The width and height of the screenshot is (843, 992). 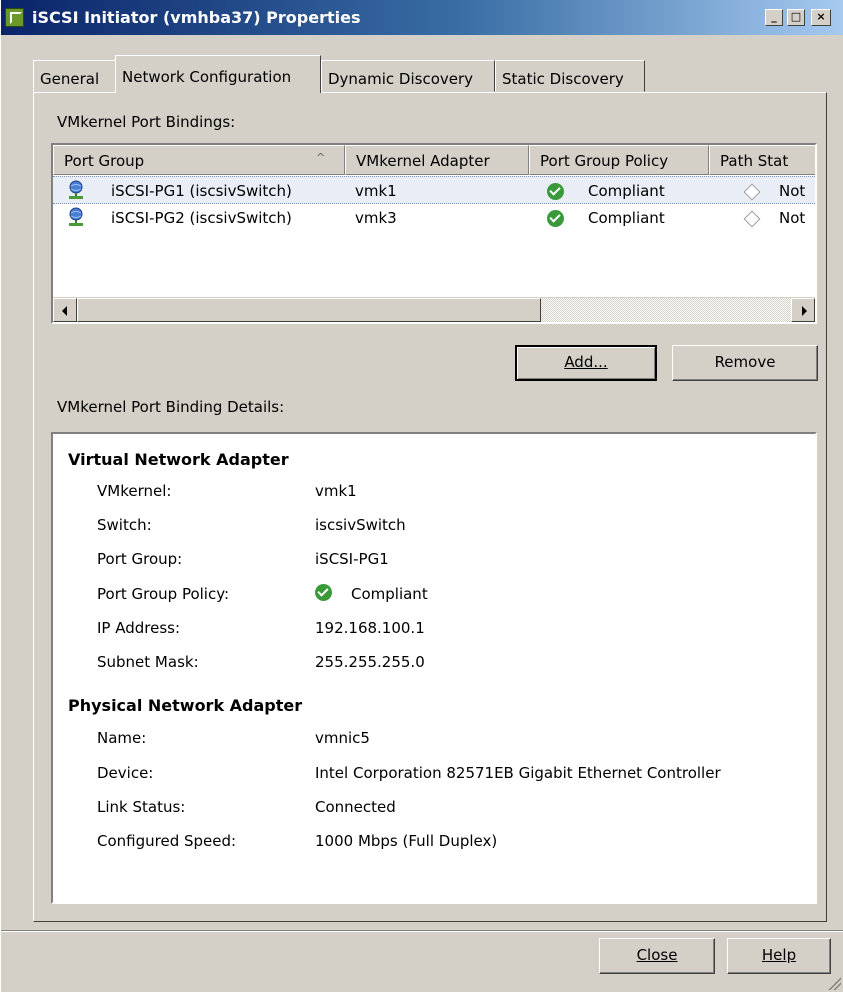 I want to click on vsphere-app-icon, so click(x=14, y=17).